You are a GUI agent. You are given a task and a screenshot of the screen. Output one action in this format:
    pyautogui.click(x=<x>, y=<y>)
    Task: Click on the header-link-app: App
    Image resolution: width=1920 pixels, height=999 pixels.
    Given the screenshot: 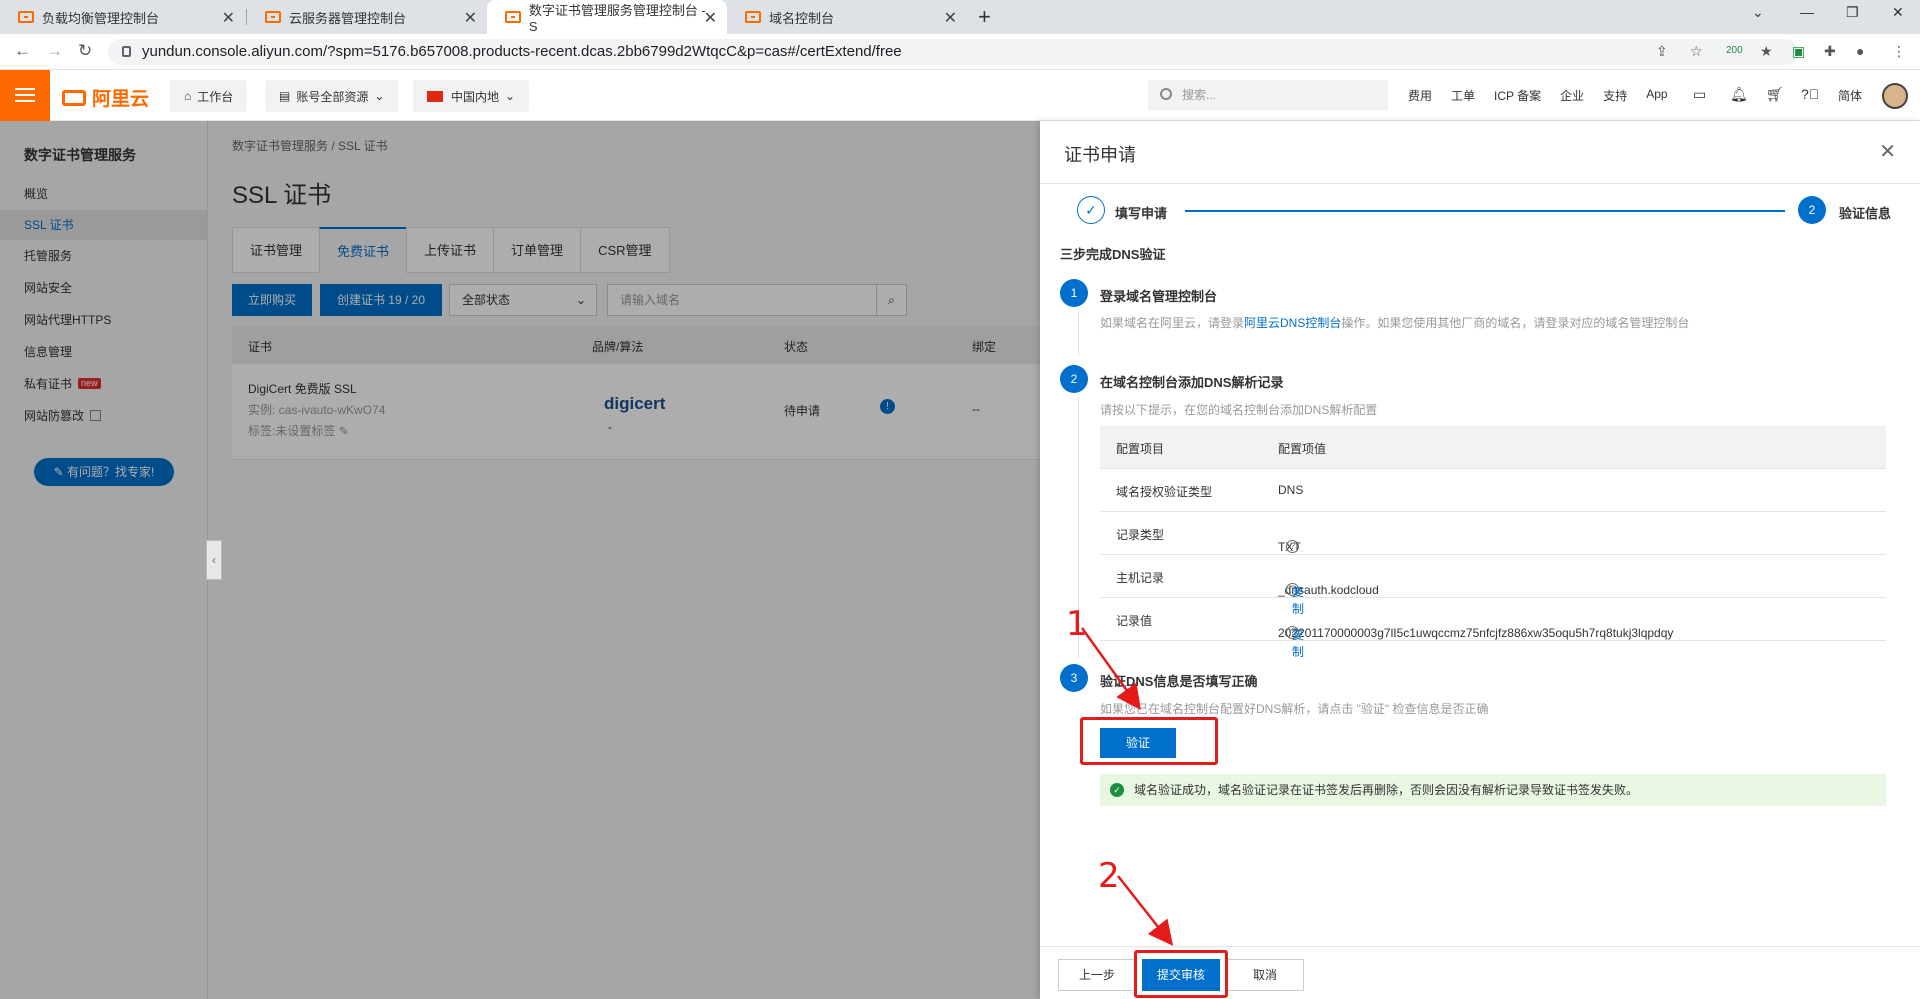 What is the action you would take?
    pyautogui.click(x=1656, y=95)
    